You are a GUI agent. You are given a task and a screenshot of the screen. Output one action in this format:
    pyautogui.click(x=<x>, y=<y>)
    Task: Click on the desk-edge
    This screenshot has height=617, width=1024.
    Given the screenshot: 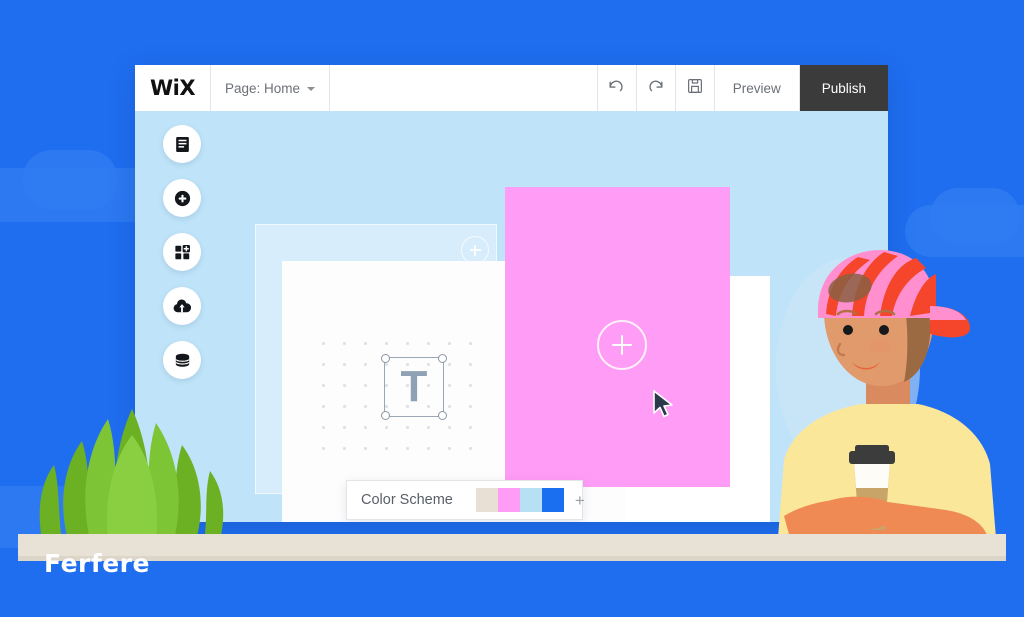 What is the action you would take?
    pyautogui.click(x=512, y=558)
    